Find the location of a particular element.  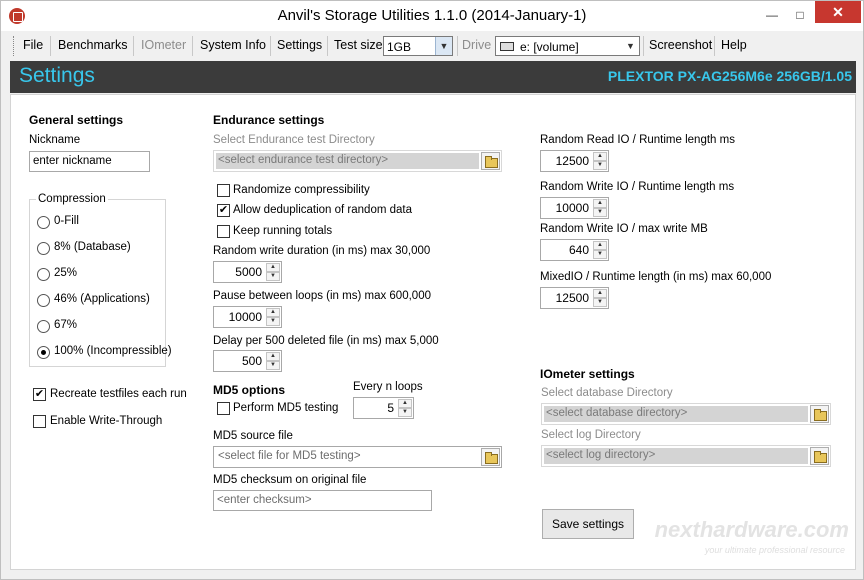

md5-source-input: <select file for MD5 testing> is located at coordinates (347, 457).